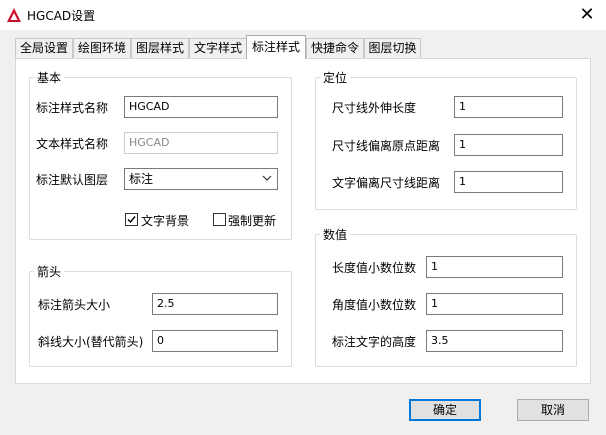 Image resolution: width=606 pixels, height=435 pixels. I want to click on group-arrow, so click(160, 319).